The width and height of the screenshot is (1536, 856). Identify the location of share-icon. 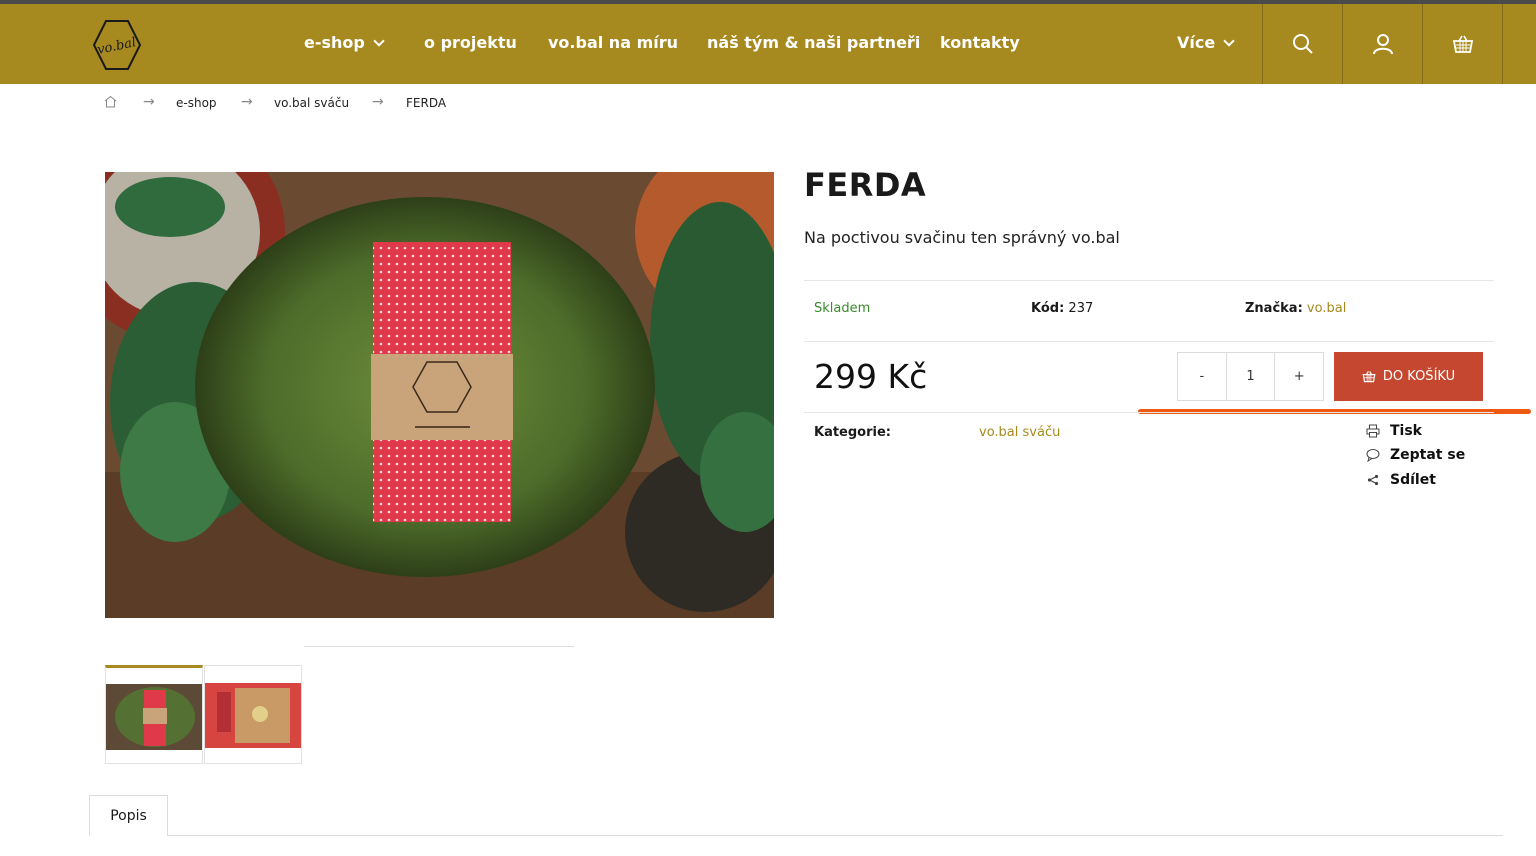
(1373, 480).